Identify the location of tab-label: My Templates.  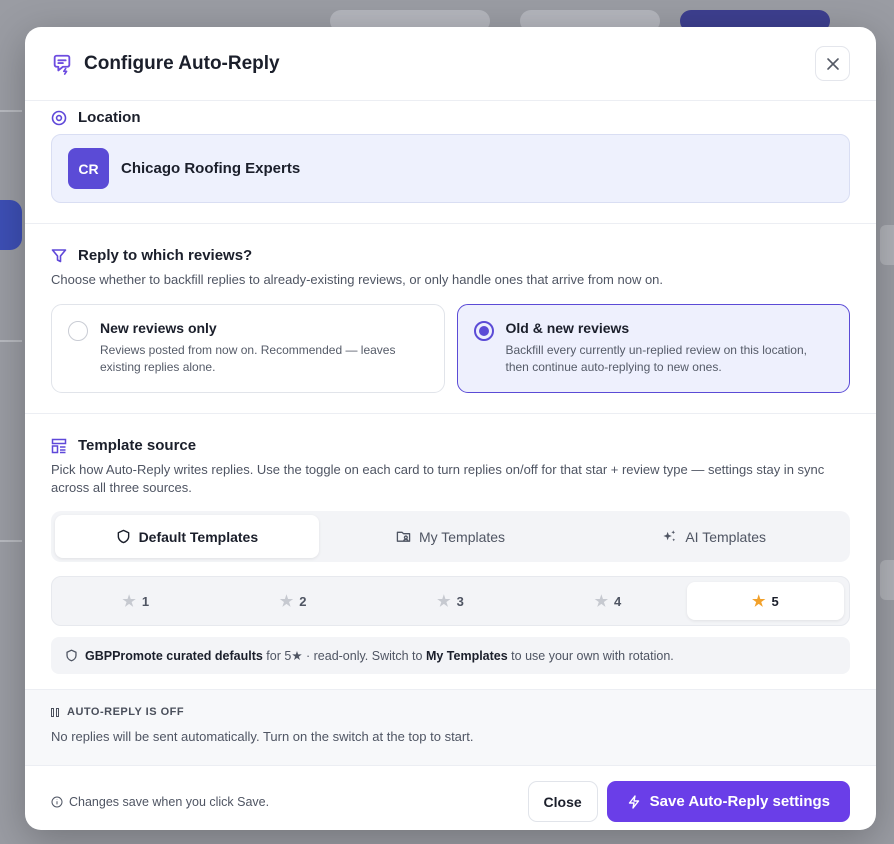
(462, 536).